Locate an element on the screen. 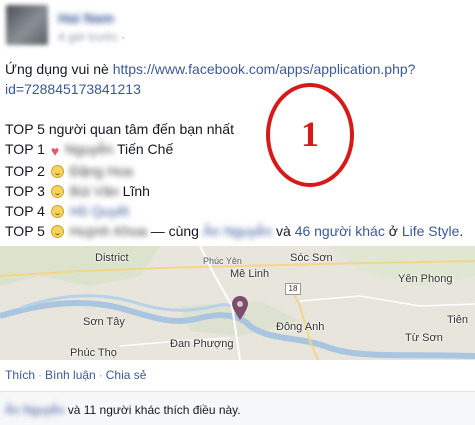 The height and width of the screenshot is (425, 475). top-suffix: Lĩnh is located at coordinates (136, 191).